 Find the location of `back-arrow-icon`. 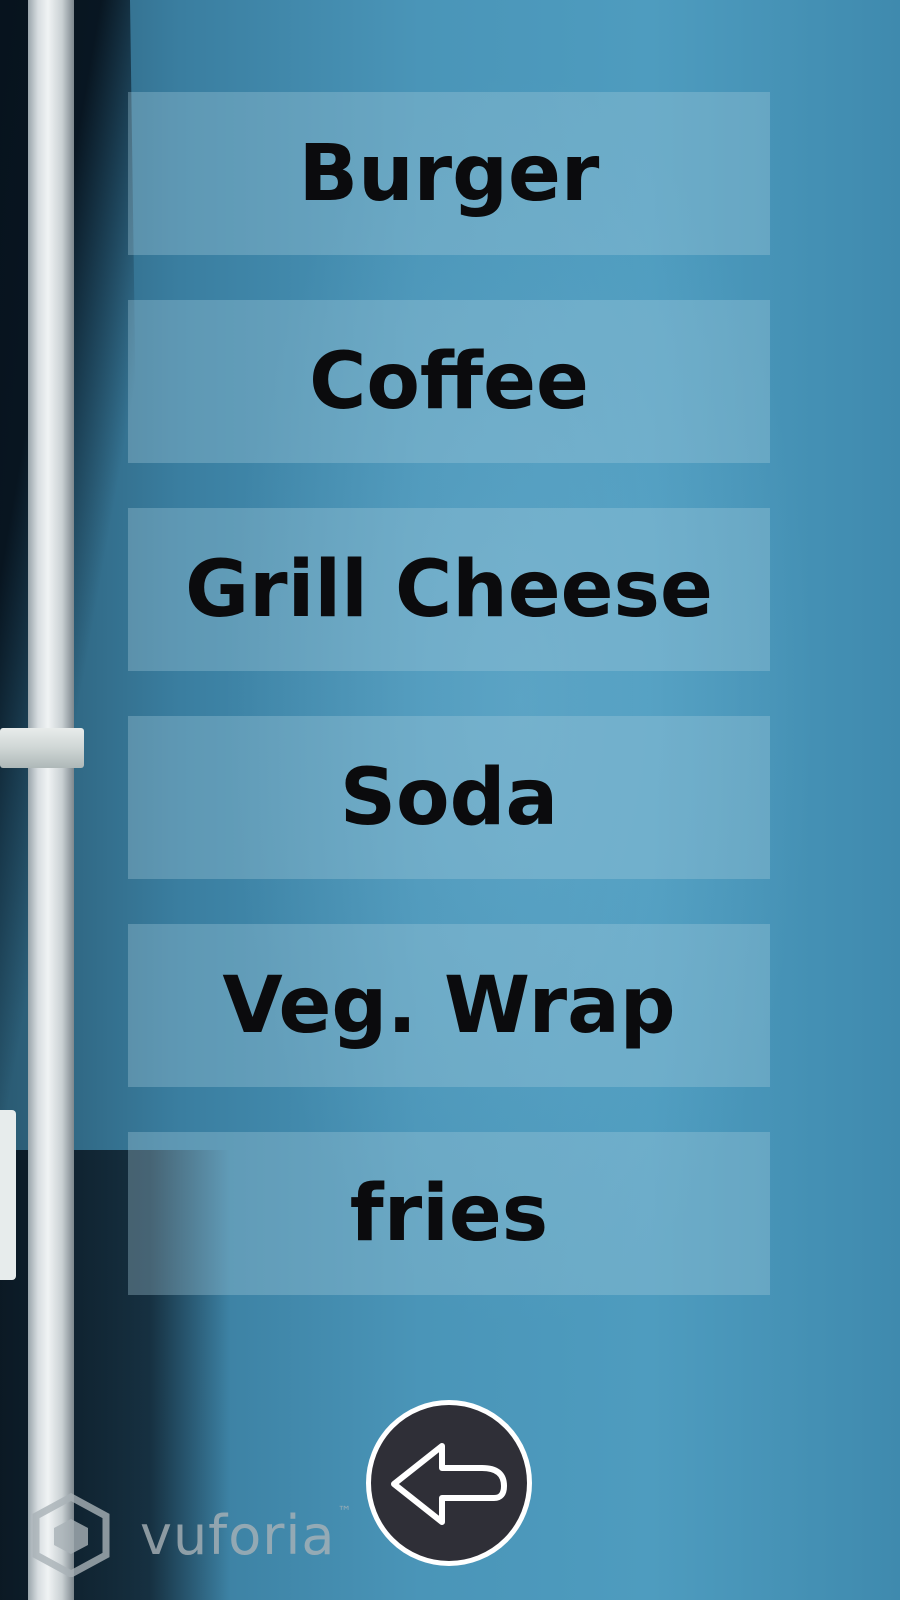

back-arrow-icon is located at coordinates (449, 1484).